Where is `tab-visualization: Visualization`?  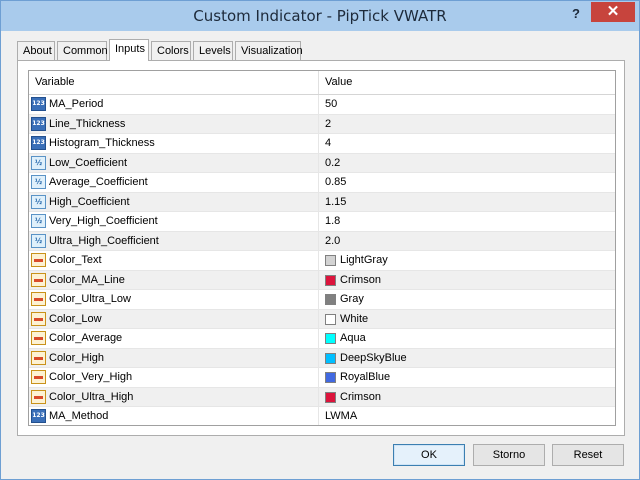
tab-visualization: Visualization is located at coordinates (269, 50).